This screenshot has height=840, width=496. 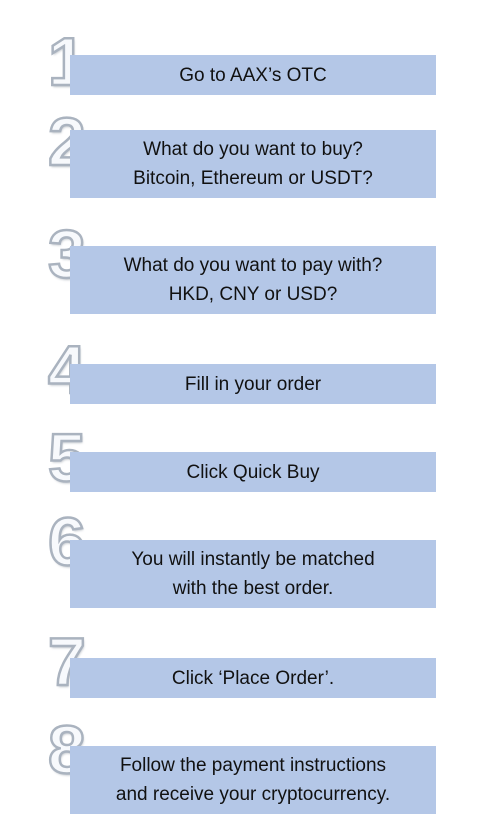 I want to click on step-box-4: Fill in your order, so click(x=253, y=384).